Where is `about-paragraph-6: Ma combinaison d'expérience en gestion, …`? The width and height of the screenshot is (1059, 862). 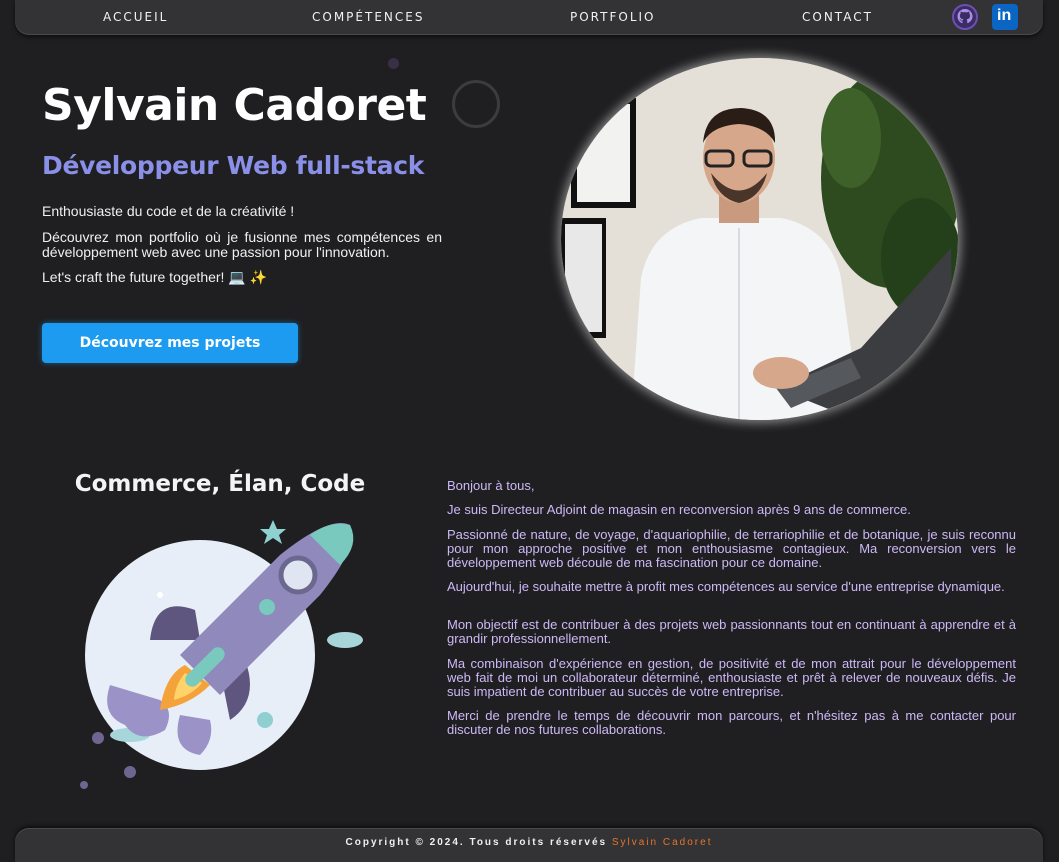
about-paragraph-6: Ma combinaison d'expérience en gestion, … is located at coordinates (731, 677).